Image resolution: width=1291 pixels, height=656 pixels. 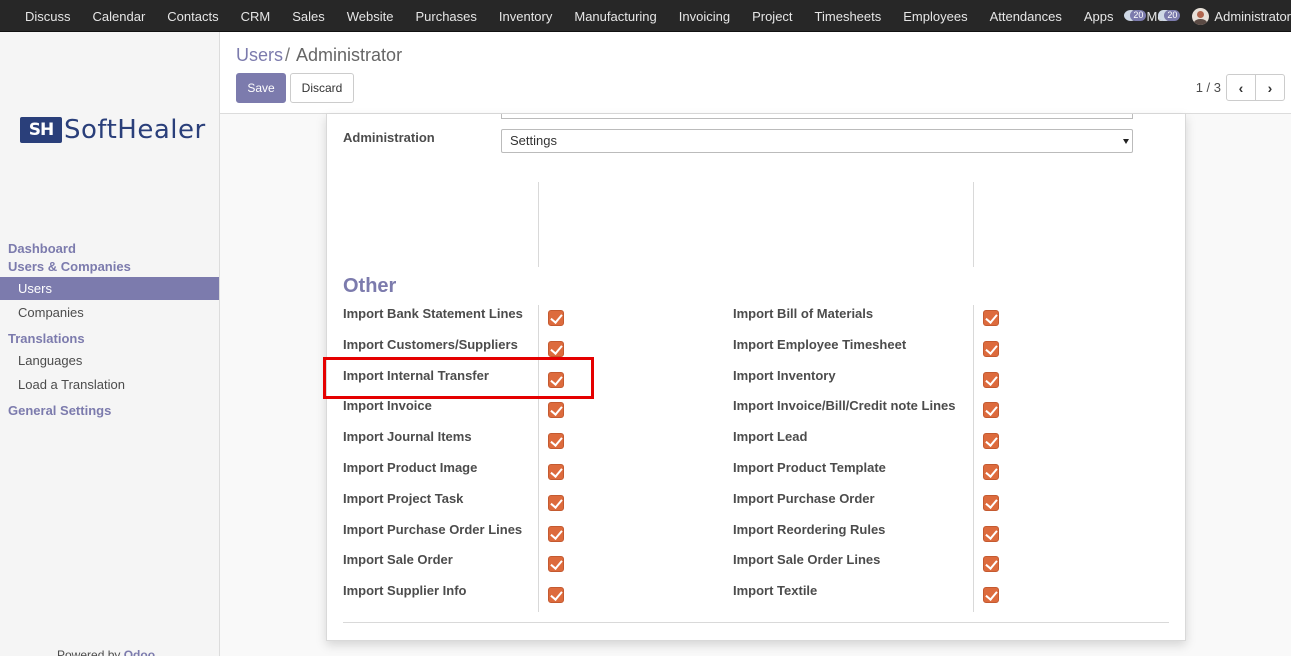 I want to click on breadcrumb: Users / Administrator, so click(x=319, y=55).